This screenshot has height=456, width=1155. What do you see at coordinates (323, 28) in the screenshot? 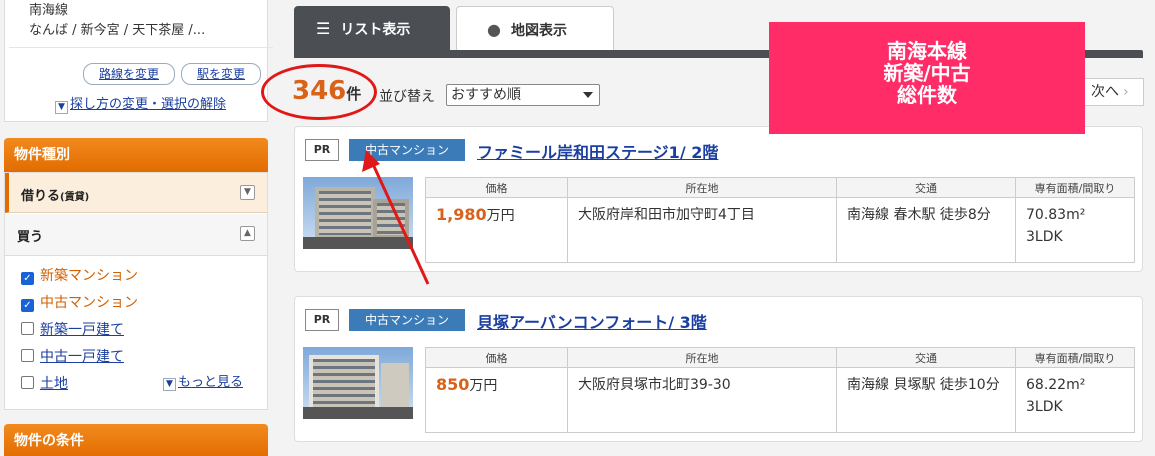
I see `list-icon: ☰` at bounding box center [323, 28].